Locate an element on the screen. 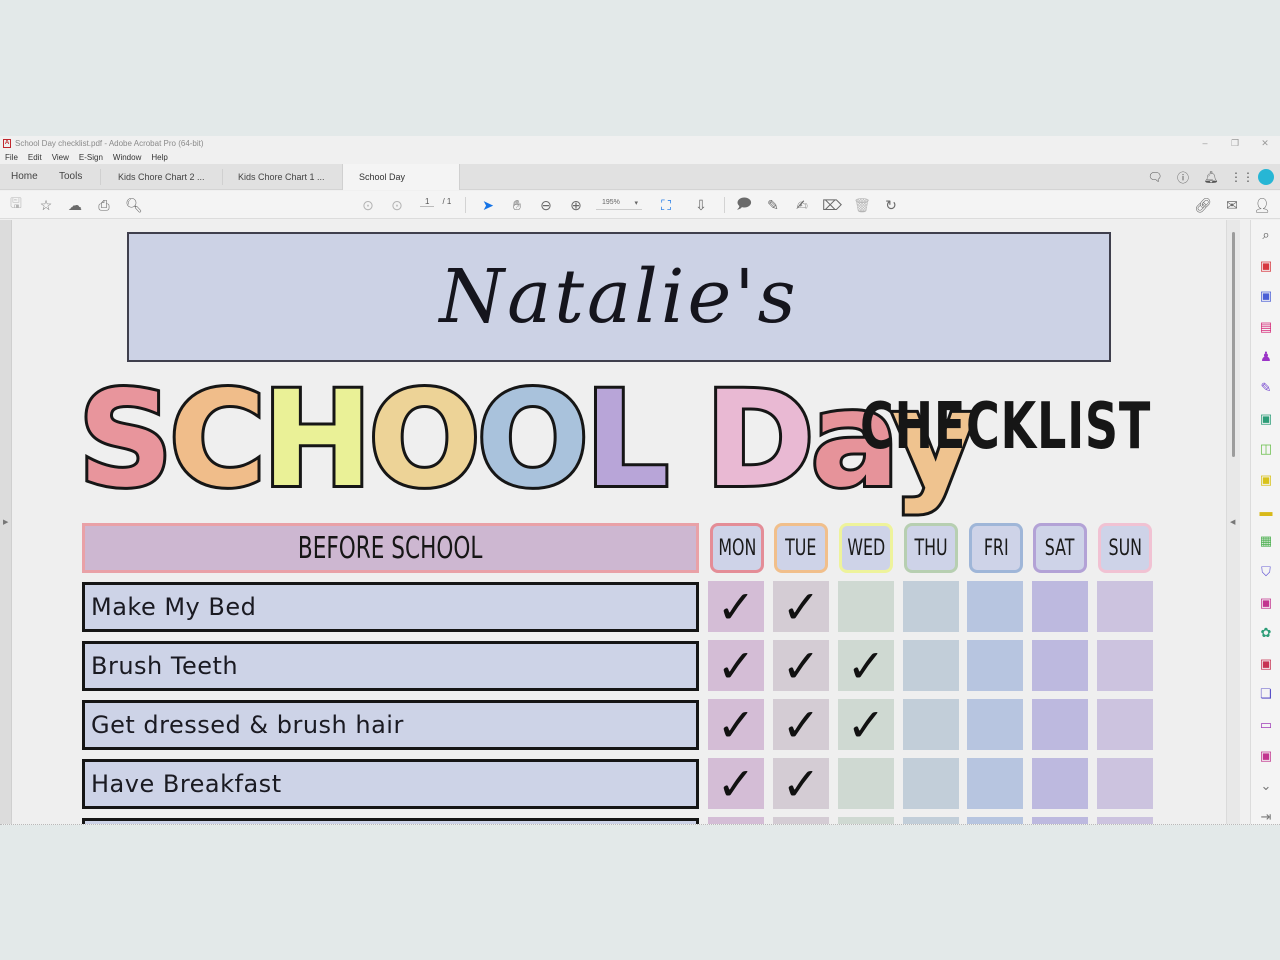 The image size is (1280, 960). close-window-button: ✕ is located at coordinates (1265, 143).